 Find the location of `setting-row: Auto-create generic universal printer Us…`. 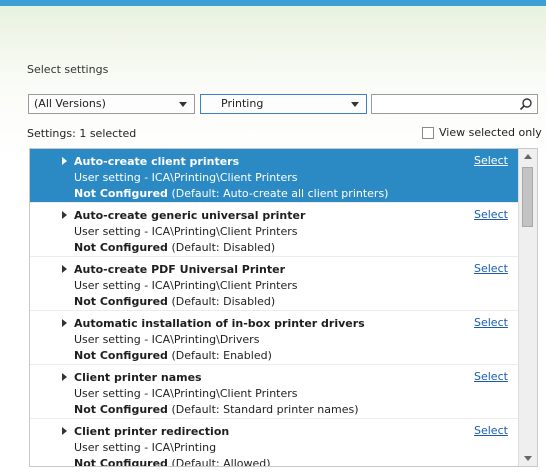

setting-row: Auto-create generic universal printer Us… is located at coordinates (275, 230).